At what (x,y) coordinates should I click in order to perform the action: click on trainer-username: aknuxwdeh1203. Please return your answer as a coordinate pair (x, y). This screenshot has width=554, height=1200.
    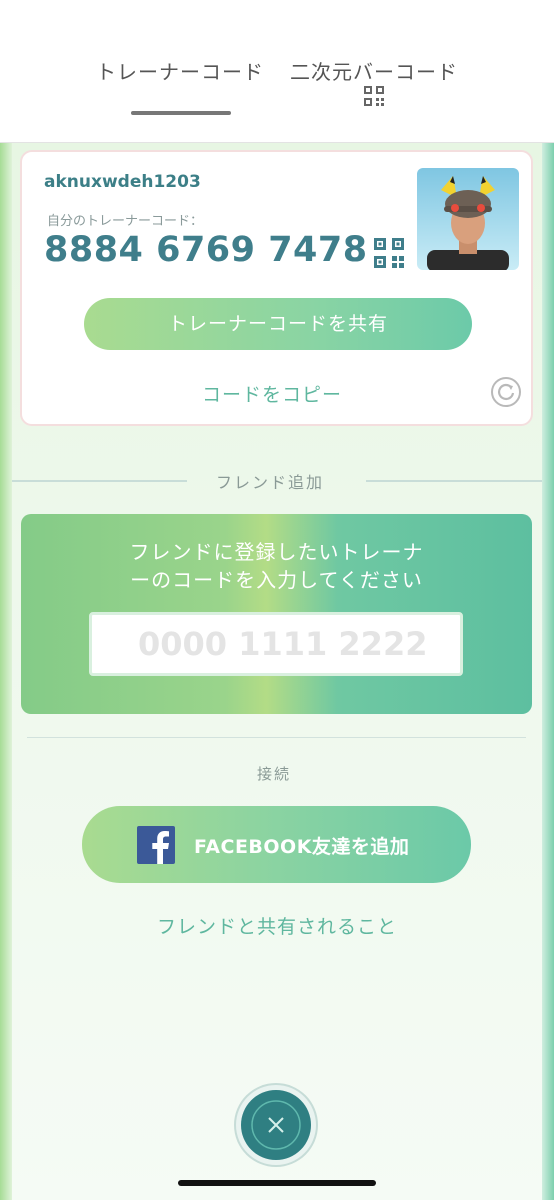
    Looking at the image, I should click on (122, 182).